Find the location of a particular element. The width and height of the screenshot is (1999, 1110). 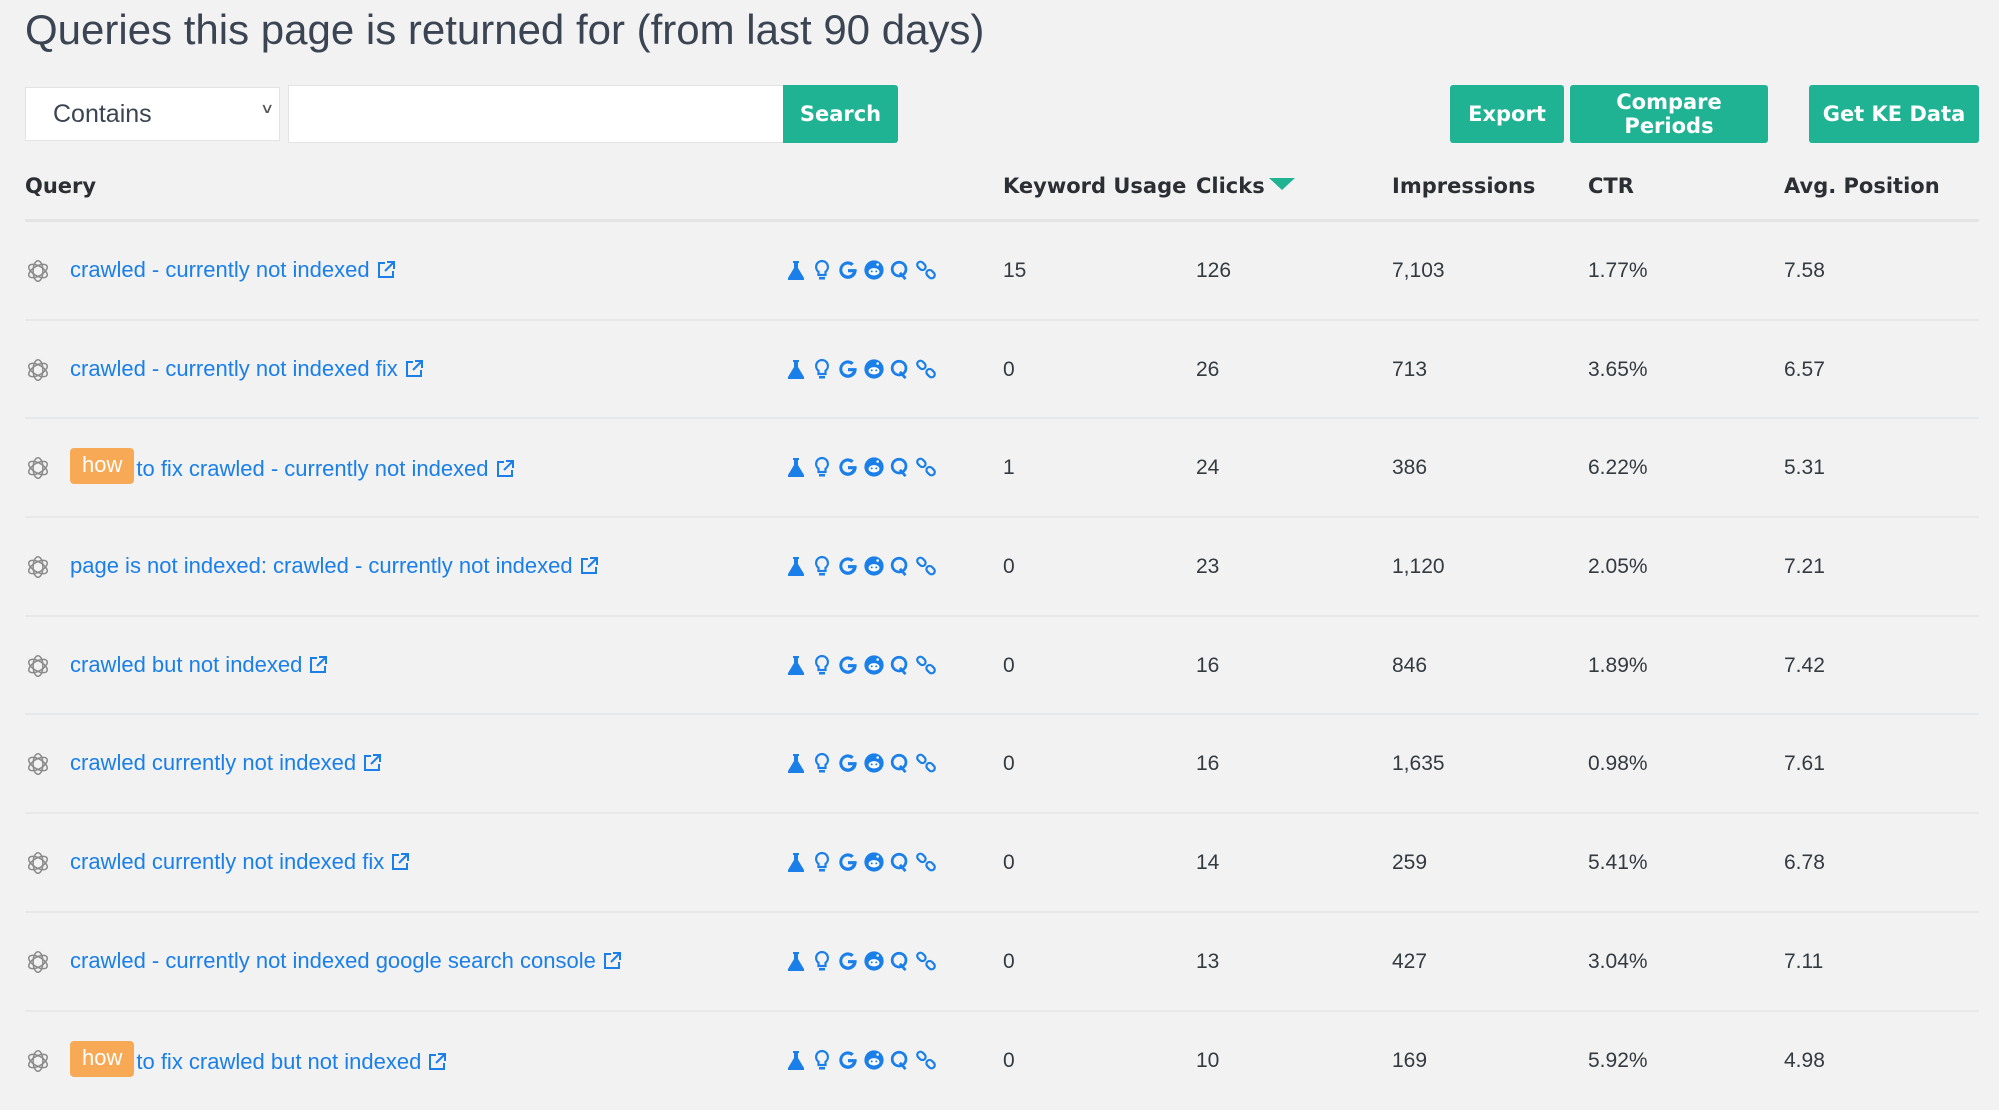

keyword-usage-cell: 15 is located at coordinates (1014, 271).